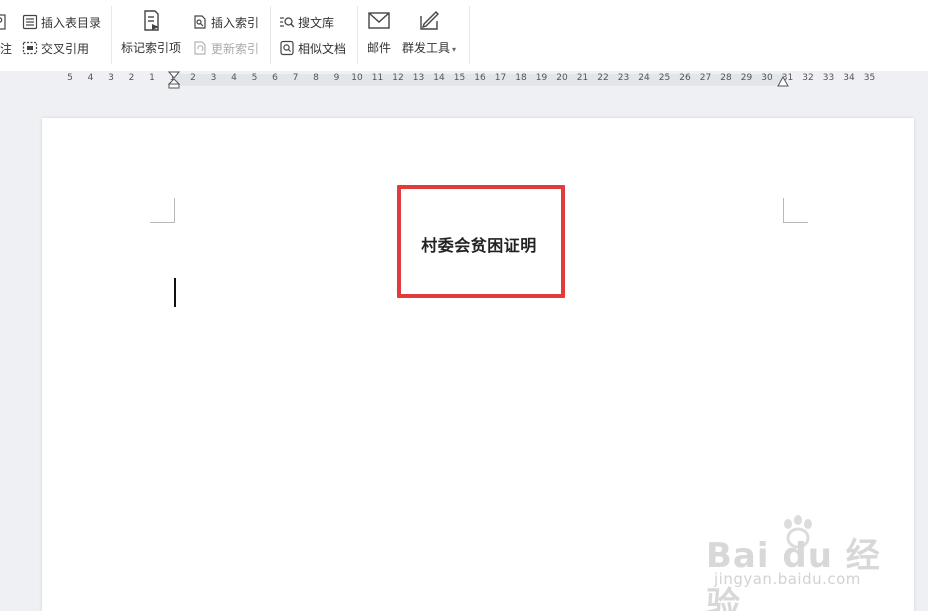 This screenshot has width=928, height=611. I want to click on insert-endnote-label: 注, so click(6, 48).